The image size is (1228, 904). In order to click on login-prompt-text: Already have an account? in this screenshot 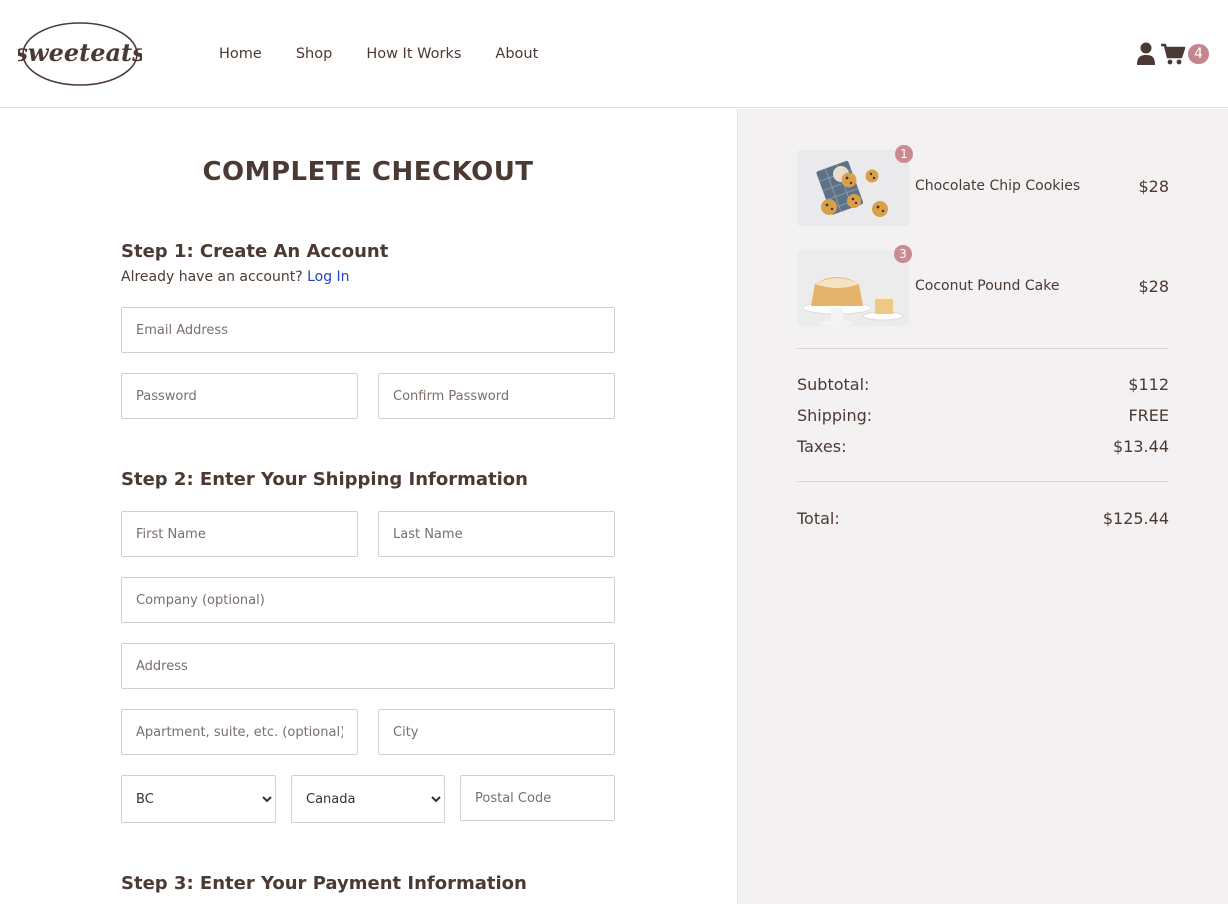, I will do `click(212, 277)`.